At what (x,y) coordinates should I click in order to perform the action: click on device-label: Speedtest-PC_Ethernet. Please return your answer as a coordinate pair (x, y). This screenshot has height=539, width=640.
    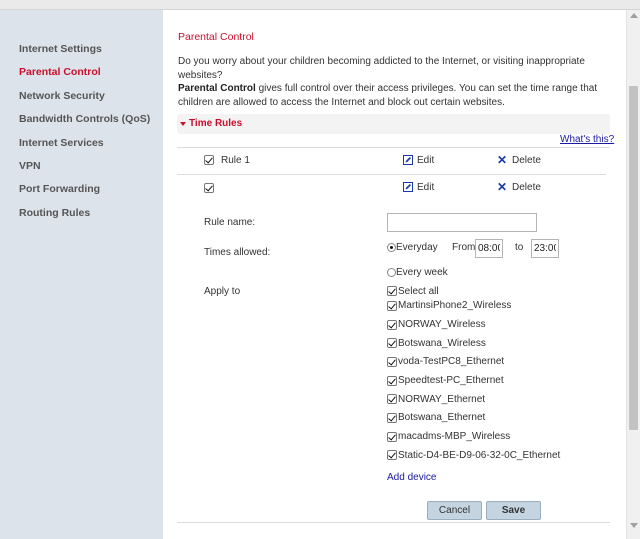
    Looking at the image, I should click on (451, 380).